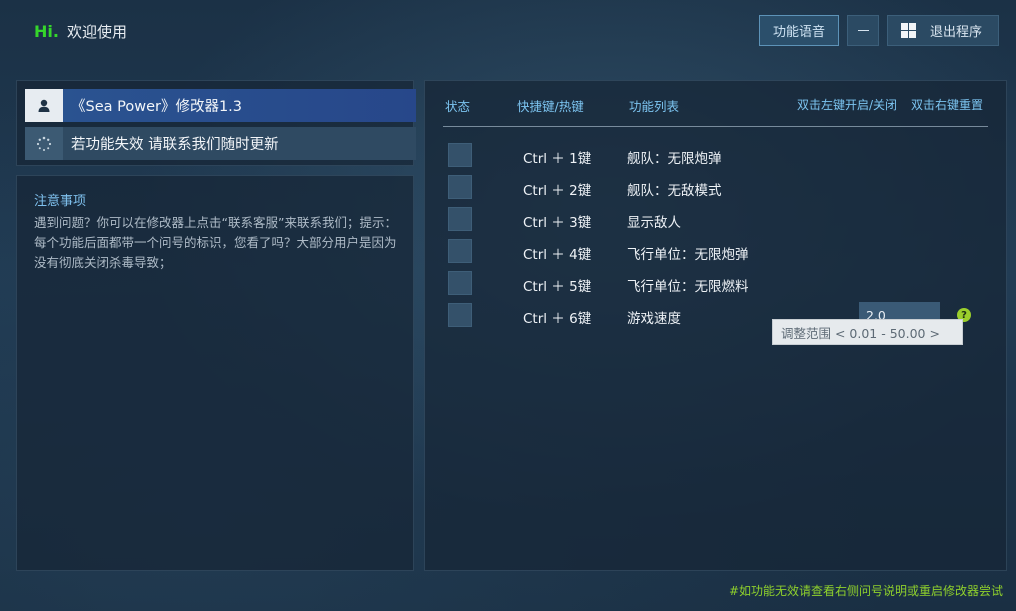  Describe the element at coordinates (239, 143) in the screenshot. I see `update-notice: 若功能失效 请联系我们随时更新` at that location.